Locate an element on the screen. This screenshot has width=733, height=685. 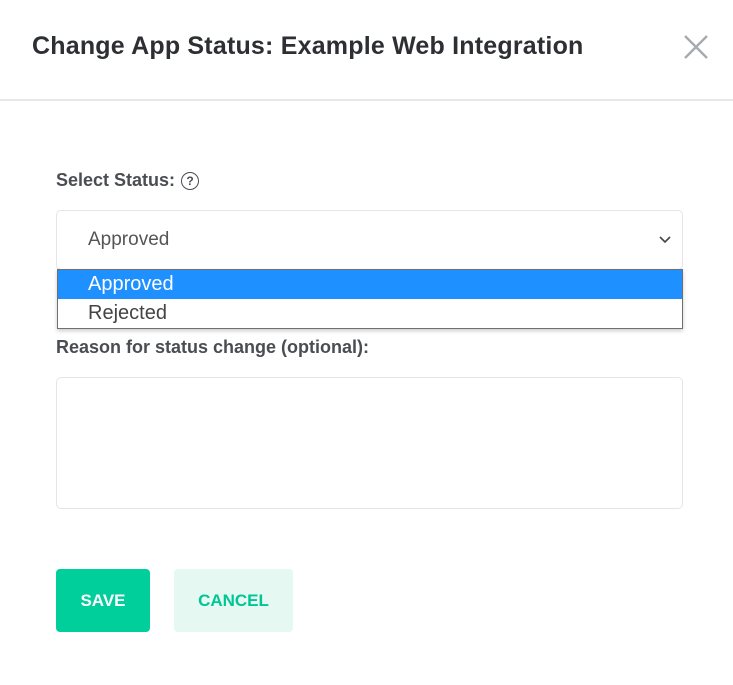
status-select: Approved is located at coordinates (369, 240).